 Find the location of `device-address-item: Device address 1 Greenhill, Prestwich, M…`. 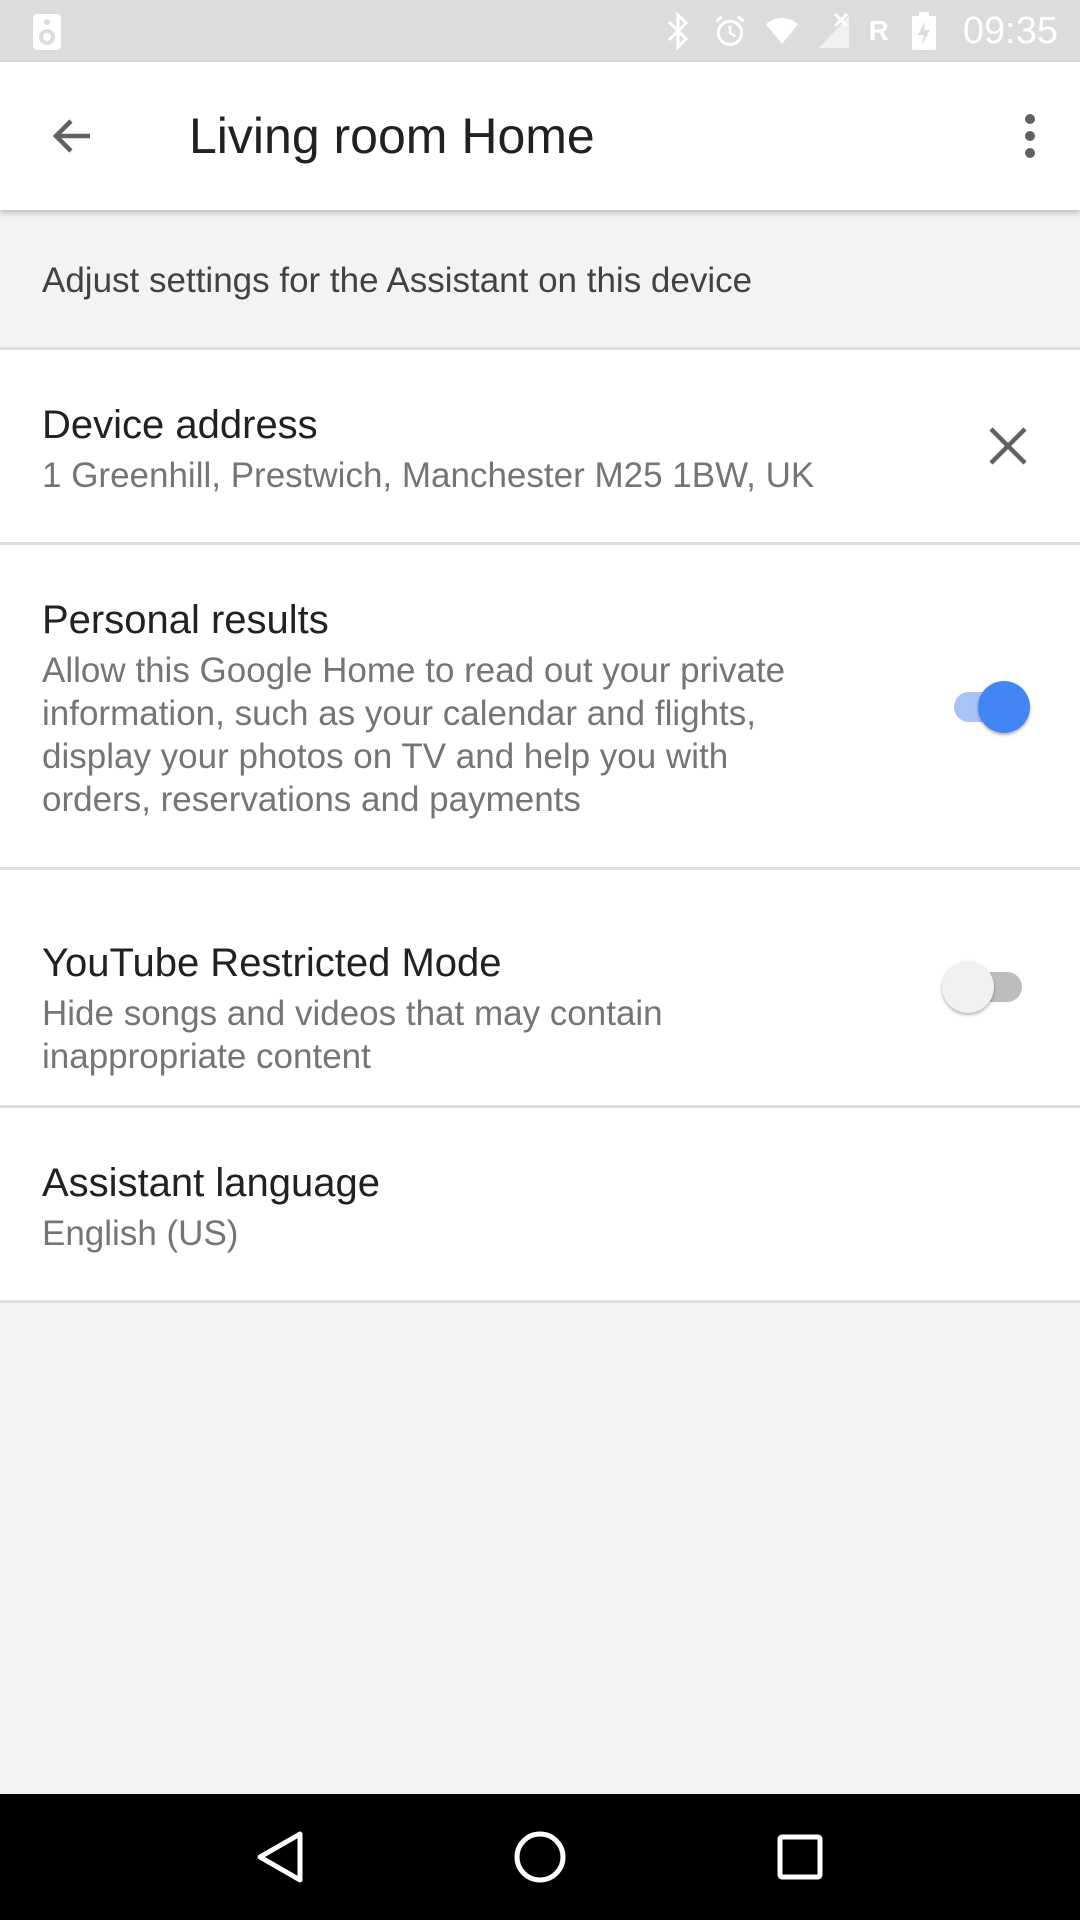

device-address-item: Device address 1 Greenhill, Prestwich, M… is located at coordinates (540, 447).